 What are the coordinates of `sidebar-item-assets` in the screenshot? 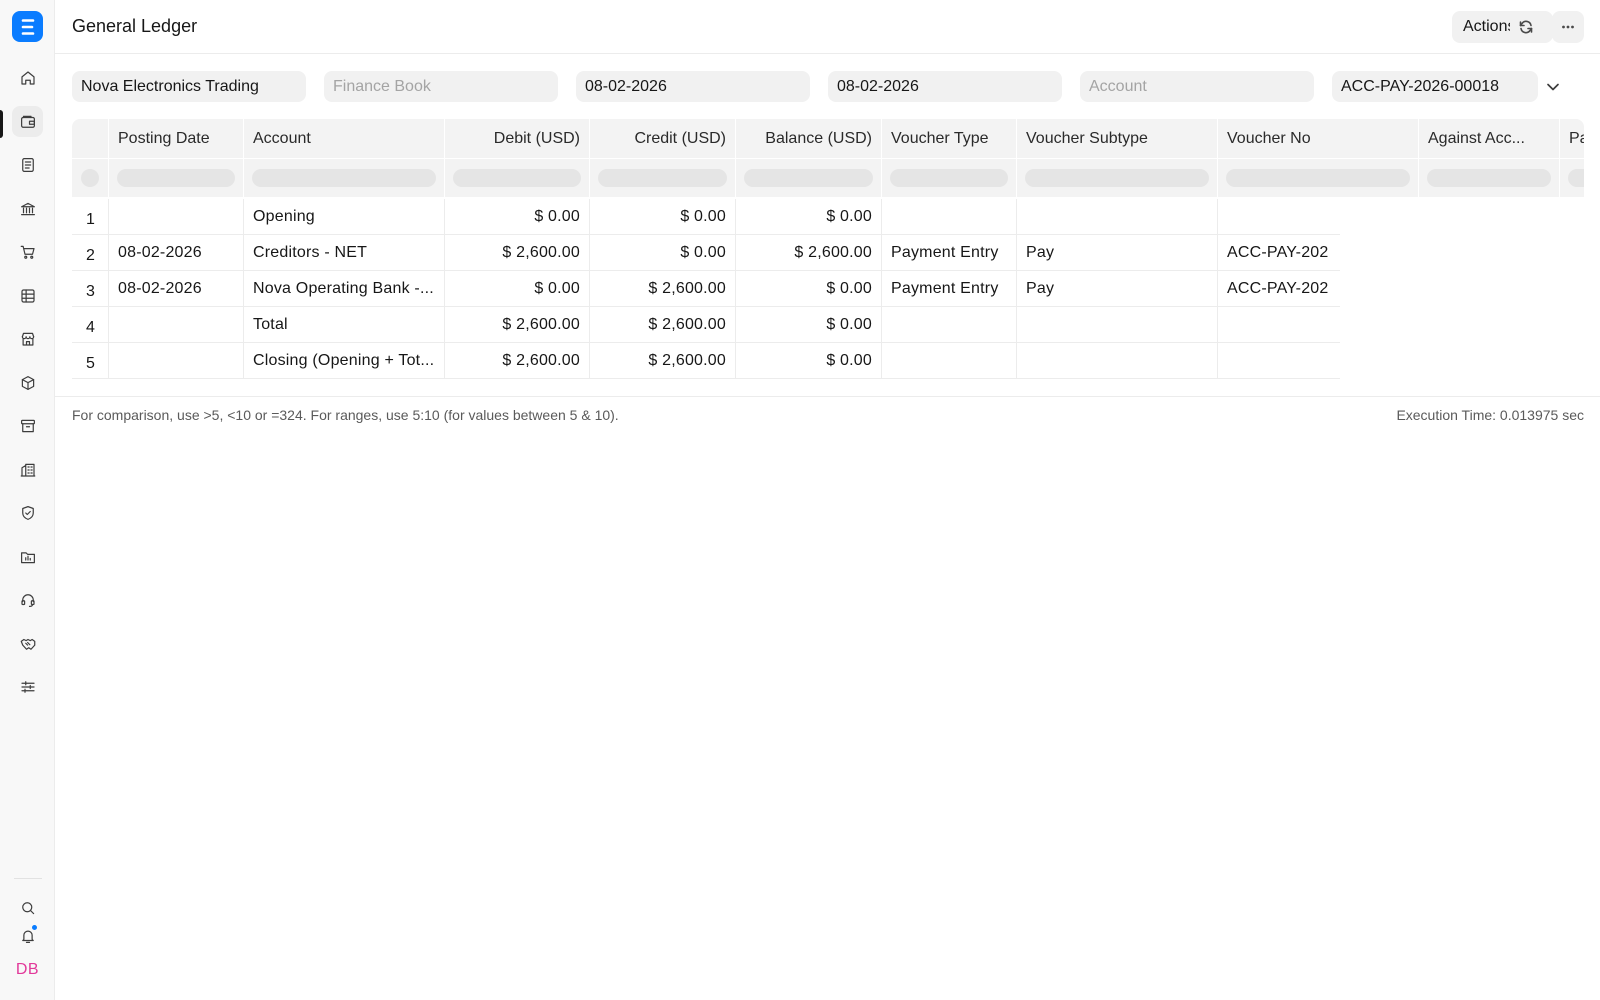 It's located at (27, 425).